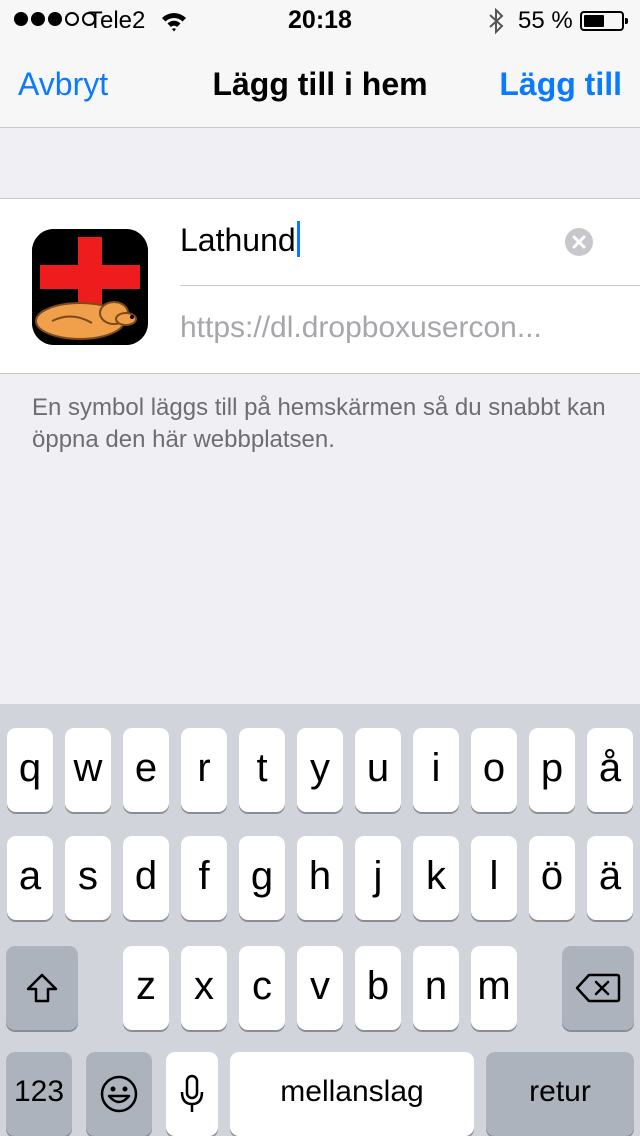 The height and width of the screenshot is (1136, 640). I want to click on key-p: p, so click(552, 770).